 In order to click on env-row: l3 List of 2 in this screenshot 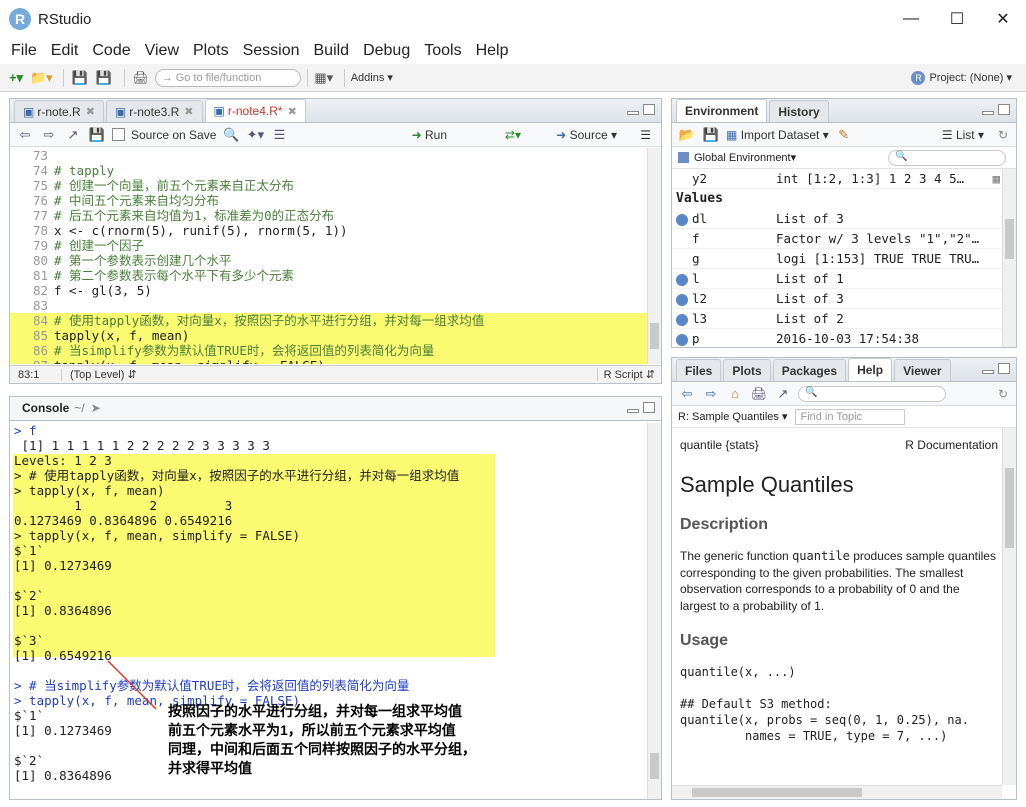, I will do `click(837, 319)`.